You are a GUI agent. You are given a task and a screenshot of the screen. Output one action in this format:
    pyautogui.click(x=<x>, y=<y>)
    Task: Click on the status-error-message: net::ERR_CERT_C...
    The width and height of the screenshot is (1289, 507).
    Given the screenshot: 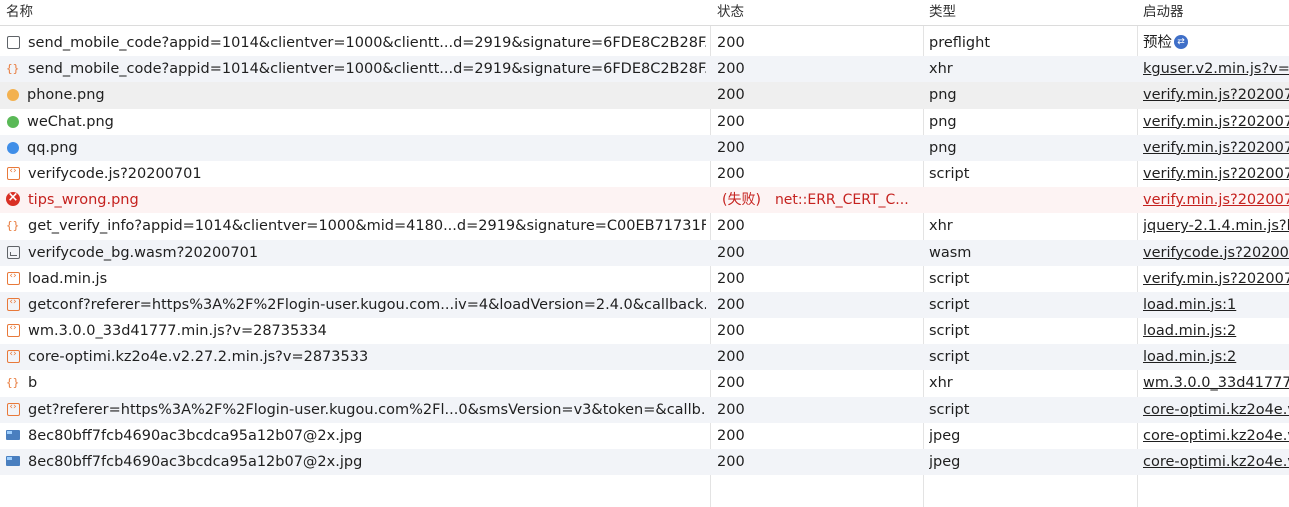 What is the action you would take?
    pyautogui.click(x=841, y=200)
    